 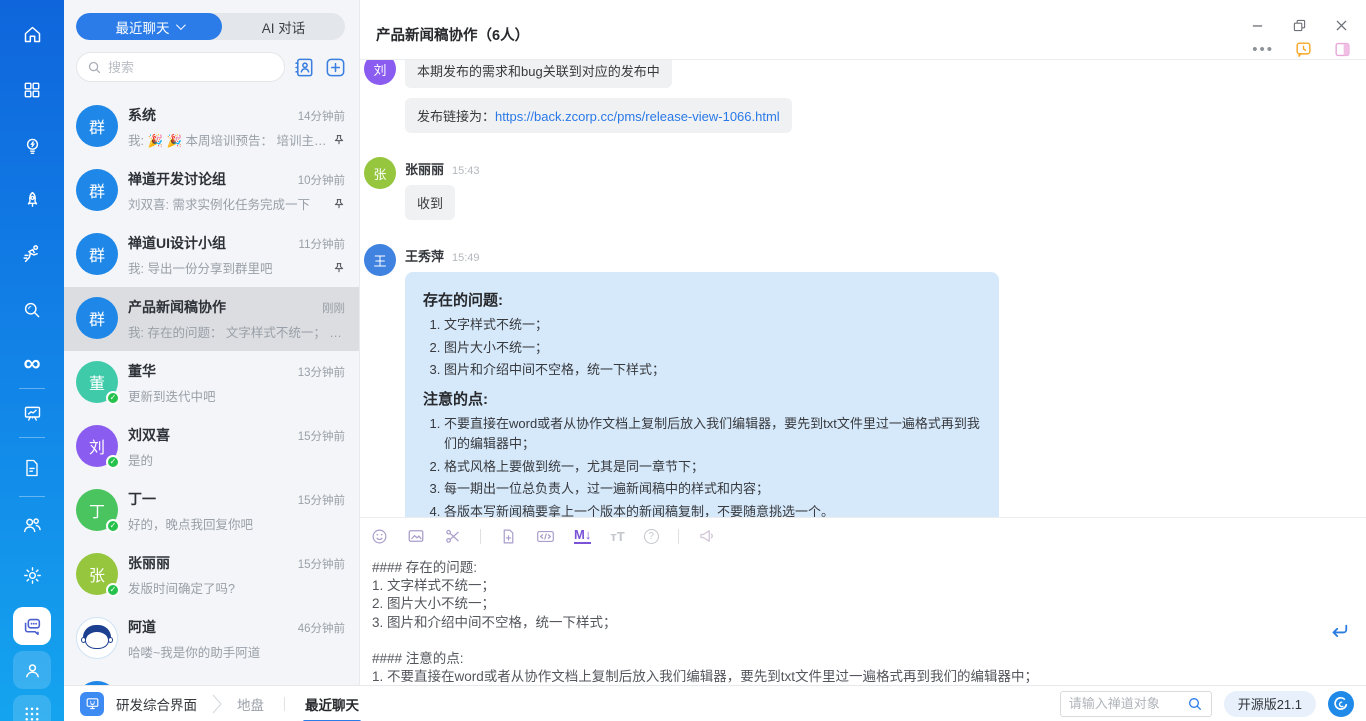 What do you see at coordinates (712, 348) in the screenshot?
I see `list-item: 图片大小不统一；` at bounding box center [712, 348].